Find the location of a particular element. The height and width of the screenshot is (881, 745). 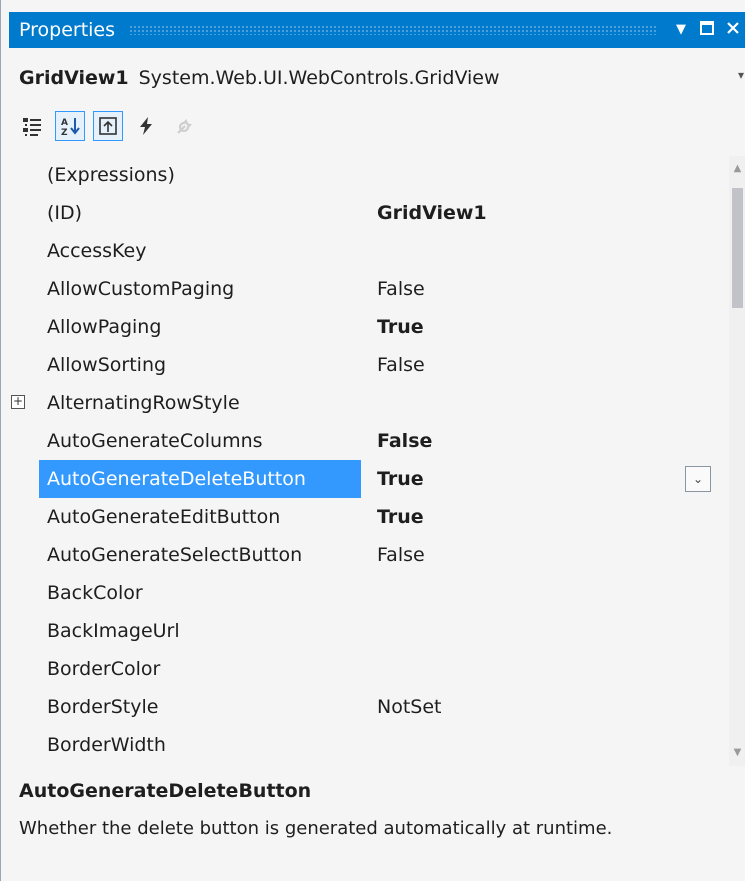

property-name: AllowCustomPaging is located at coordinates (140, 289).